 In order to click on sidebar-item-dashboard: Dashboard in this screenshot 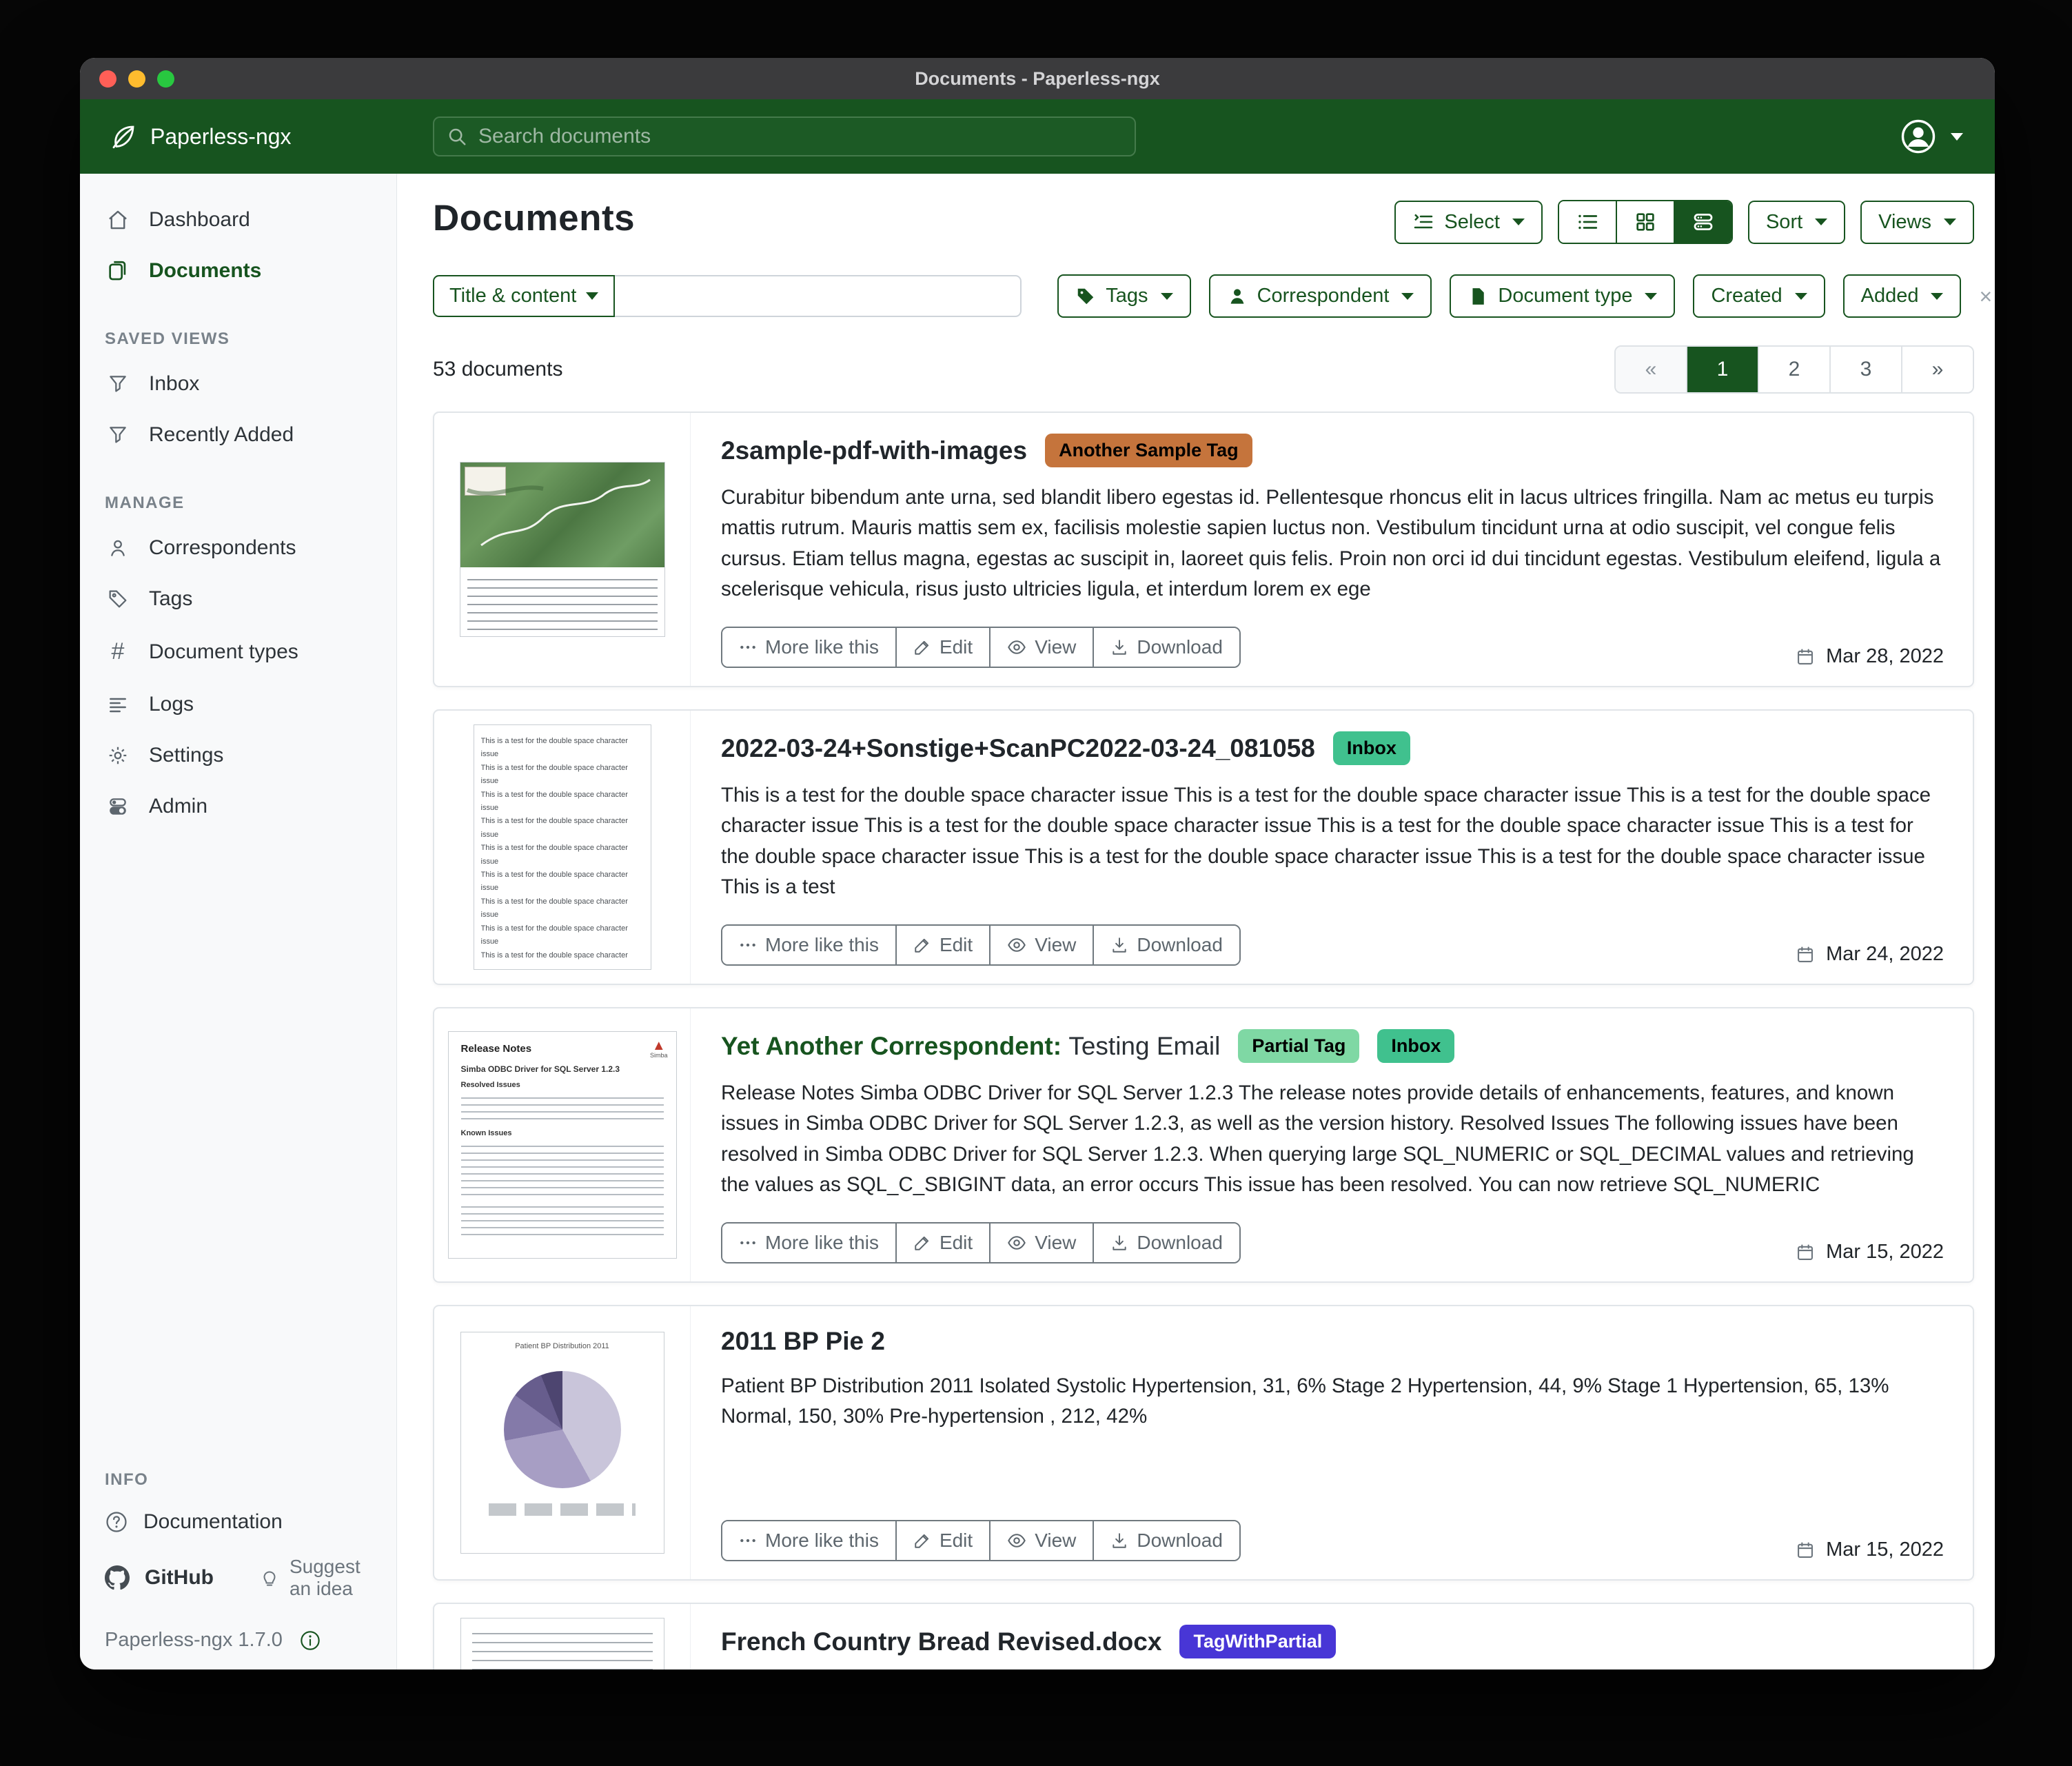, I will do `click(238, 219)`.